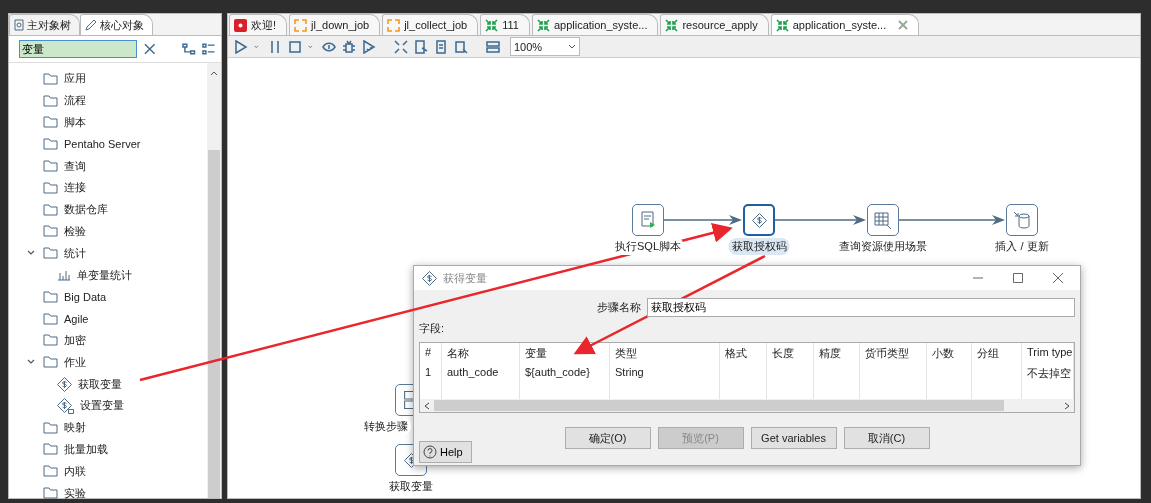  What do you see at coordinates (886, 438) in the screenshot?
I see `dialog-button: 取消(C)` at bounding box center [886, 438].